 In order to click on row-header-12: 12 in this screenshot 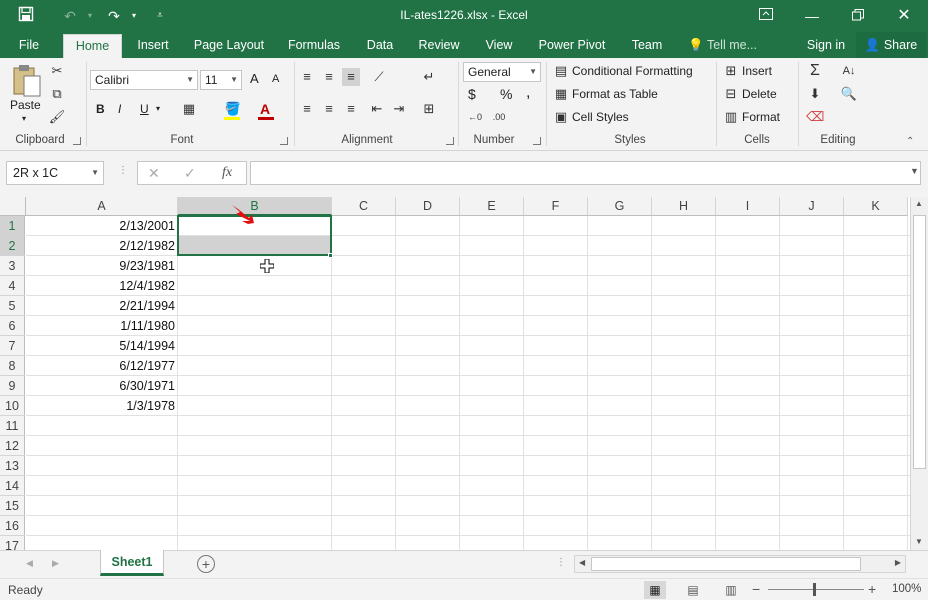, I will do `click(12, 446)`.